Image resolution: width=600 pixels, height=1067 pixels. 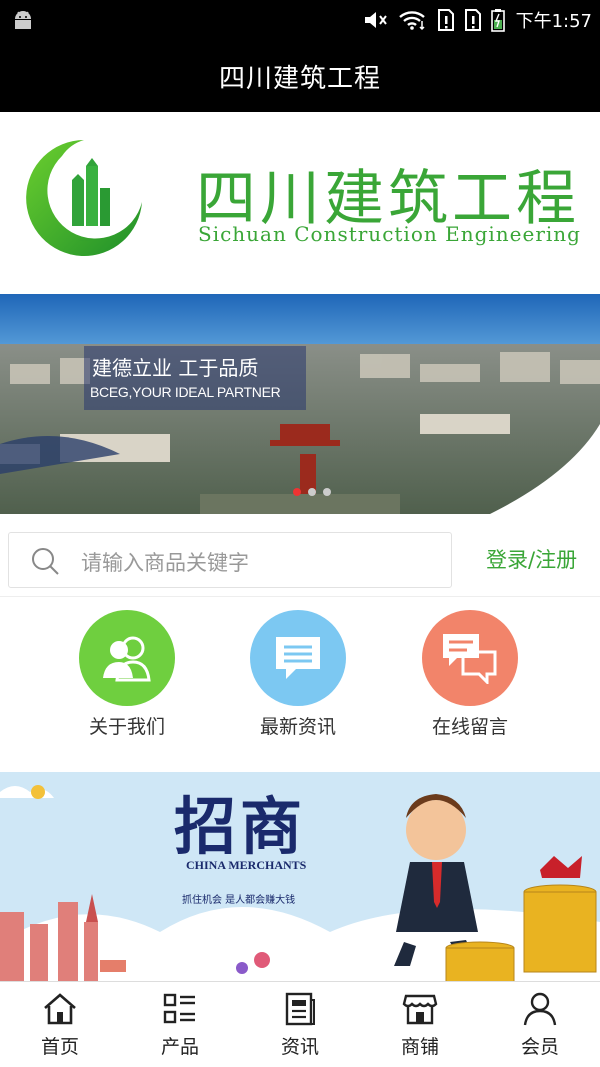 What do you see at coordinates (179, 1047) in the screenshot?
I see `nav-label: 产品` at bounding box center [179, 1047].